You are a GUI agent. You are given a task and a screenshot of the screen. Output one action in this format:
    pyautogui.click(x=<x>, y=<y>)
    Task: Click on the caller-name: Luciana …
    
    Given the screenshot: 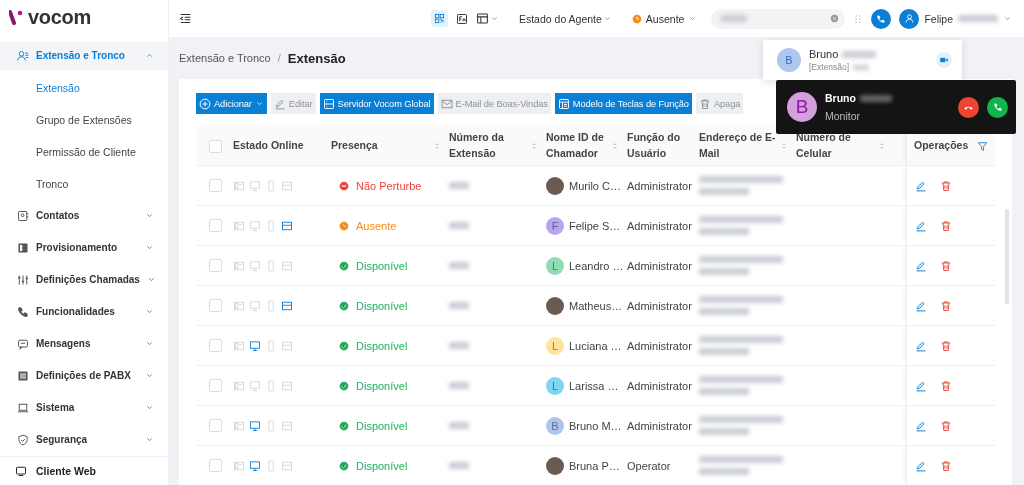 What is the action you would take?
    pyautogui.click(x=595, y=345)
    